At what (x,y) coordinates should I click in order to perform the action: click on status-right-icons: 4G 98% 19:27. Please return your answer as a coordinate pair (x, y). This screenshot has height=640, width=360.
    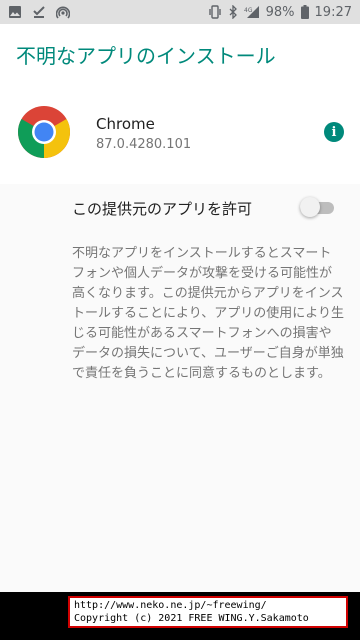
    Looking at the image, I should click on (280, 12).